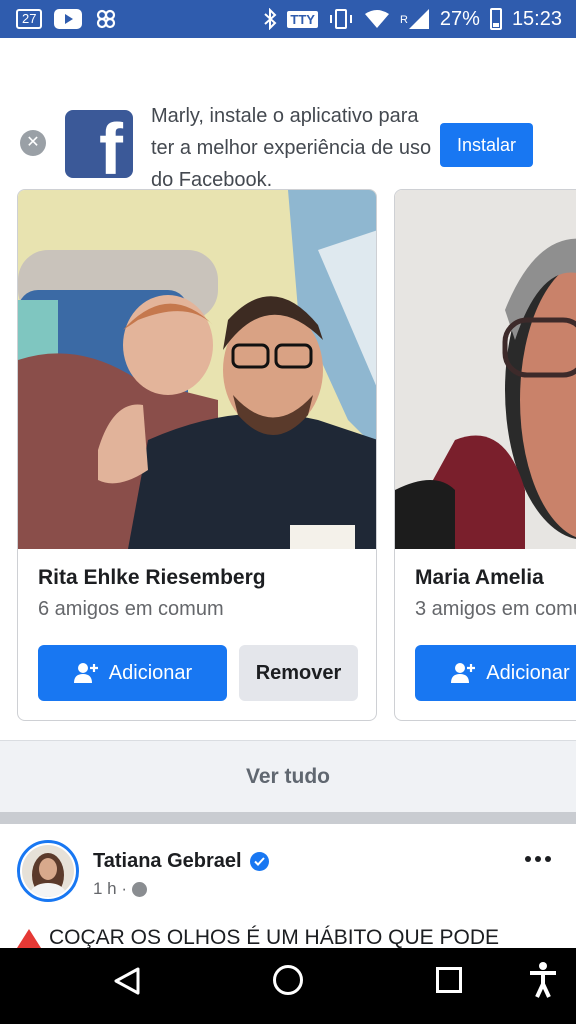 Image resolution: width=576 pixels, height=1024 pixels. I want to click on profile-photo, so click(485, 369).